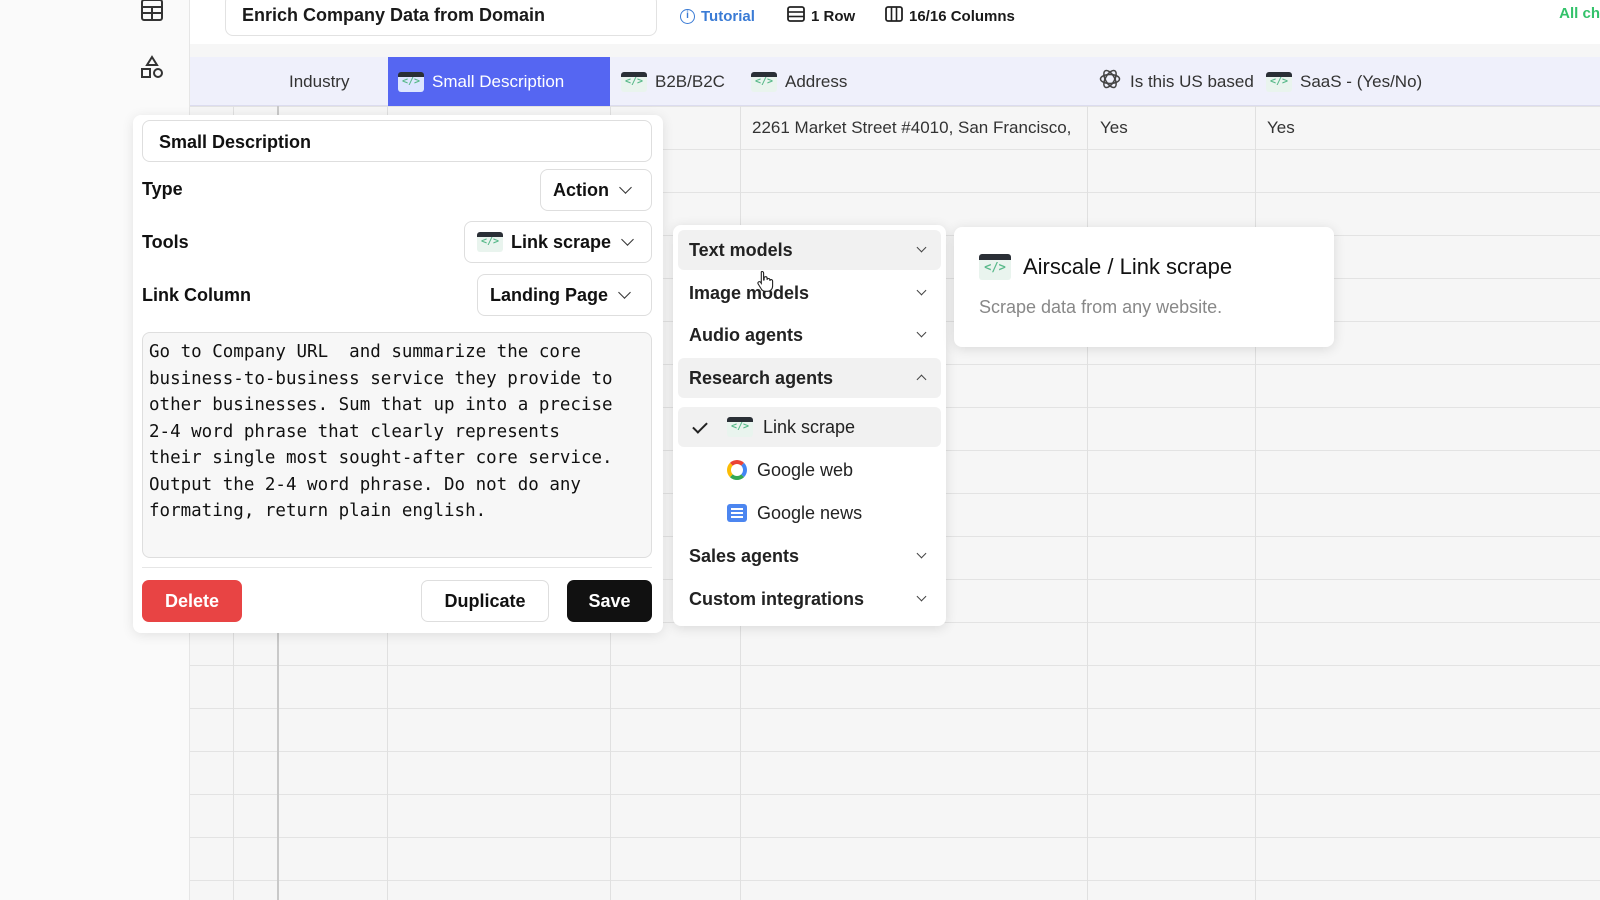 The height and width of the screenshot is (900, 1600). I want to click on tools-value: Link scrape, so click(561, 241).